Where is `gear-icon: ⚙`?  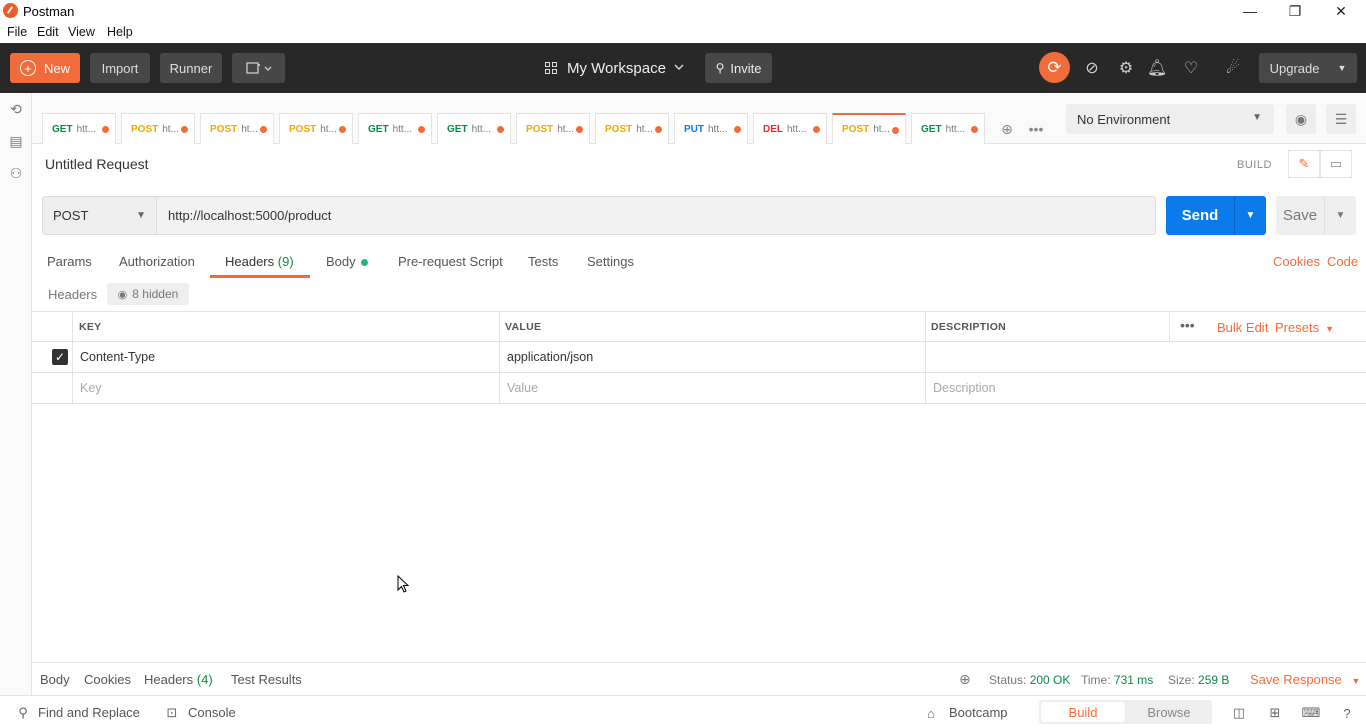 gear-icon: ⚙ is located at coordinates (1126, 68).